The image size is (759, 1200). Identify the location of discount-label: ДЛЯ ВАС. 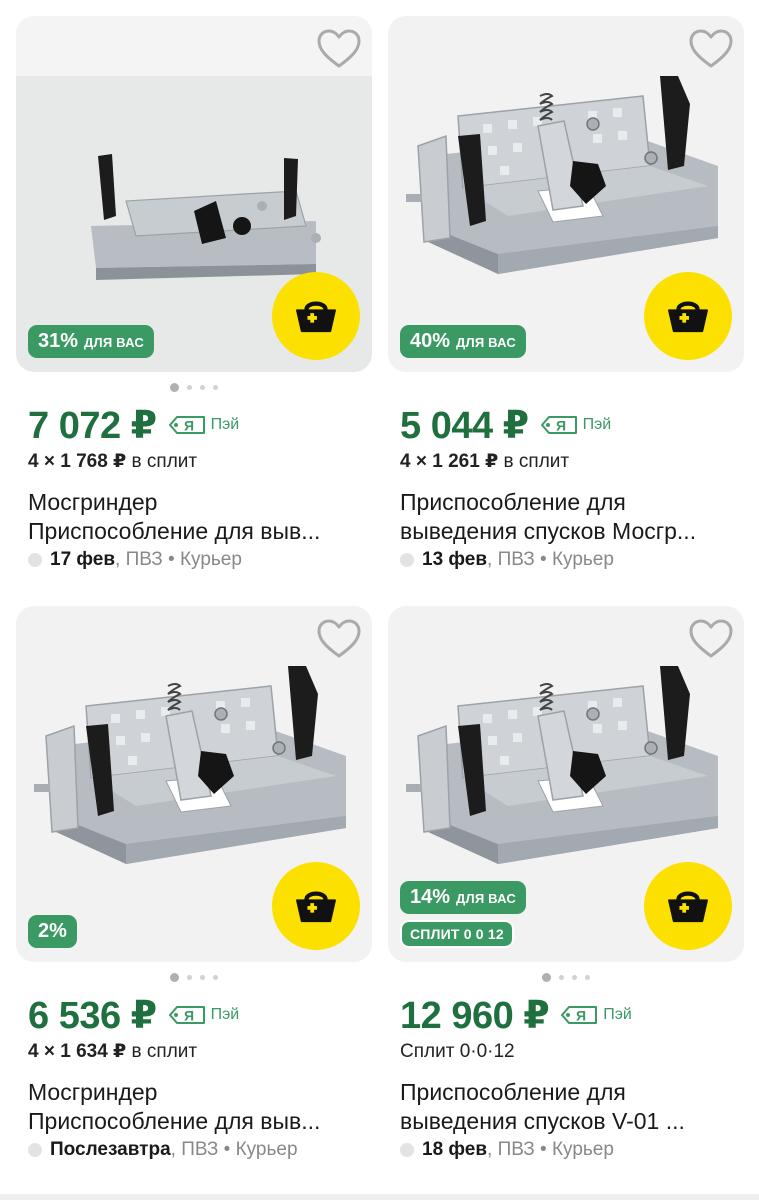
(486, 342).